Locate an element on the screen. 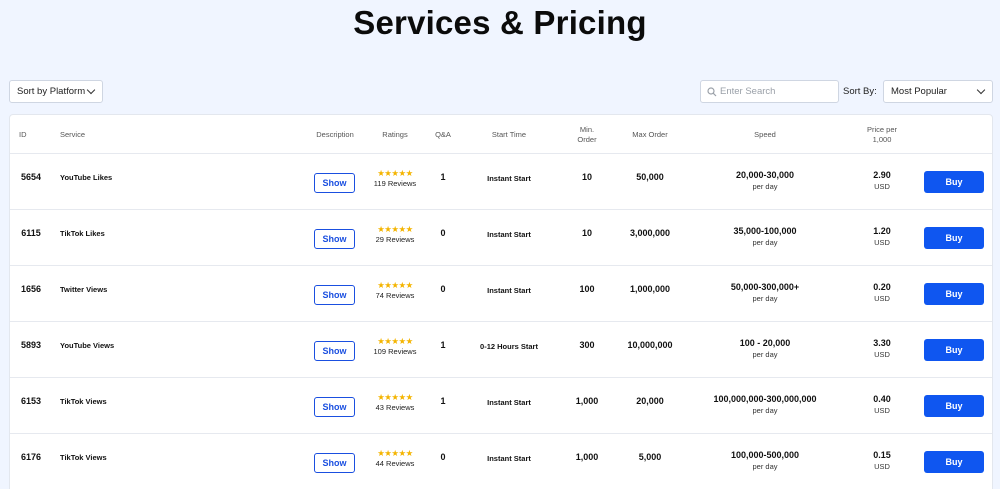 The height and width of the screenshot is (489, 1000). price: 2.90 USD is located at coordinates (882, 180).